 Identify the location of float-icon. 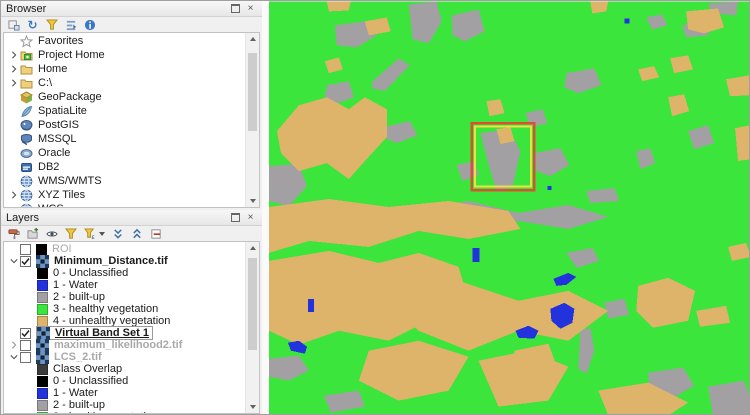
(235, 8).